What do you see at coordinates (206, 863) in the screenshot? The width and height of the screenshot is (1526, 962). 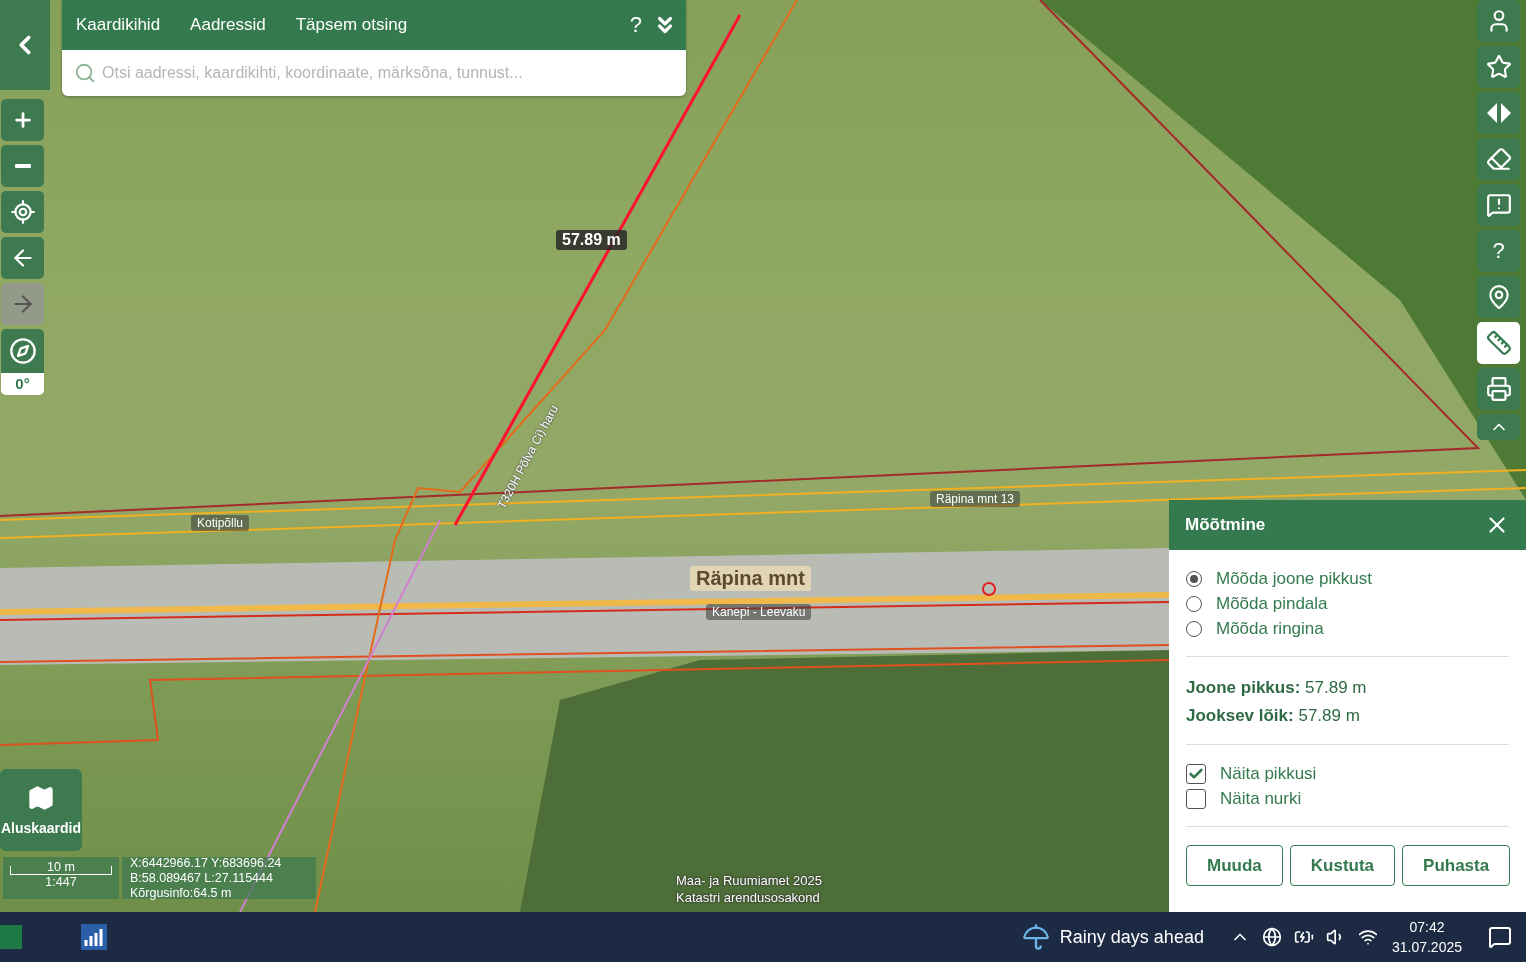 I see `coordinate-text: X:6442966.17 Y:683696.24` at bounding box center [206, 863].